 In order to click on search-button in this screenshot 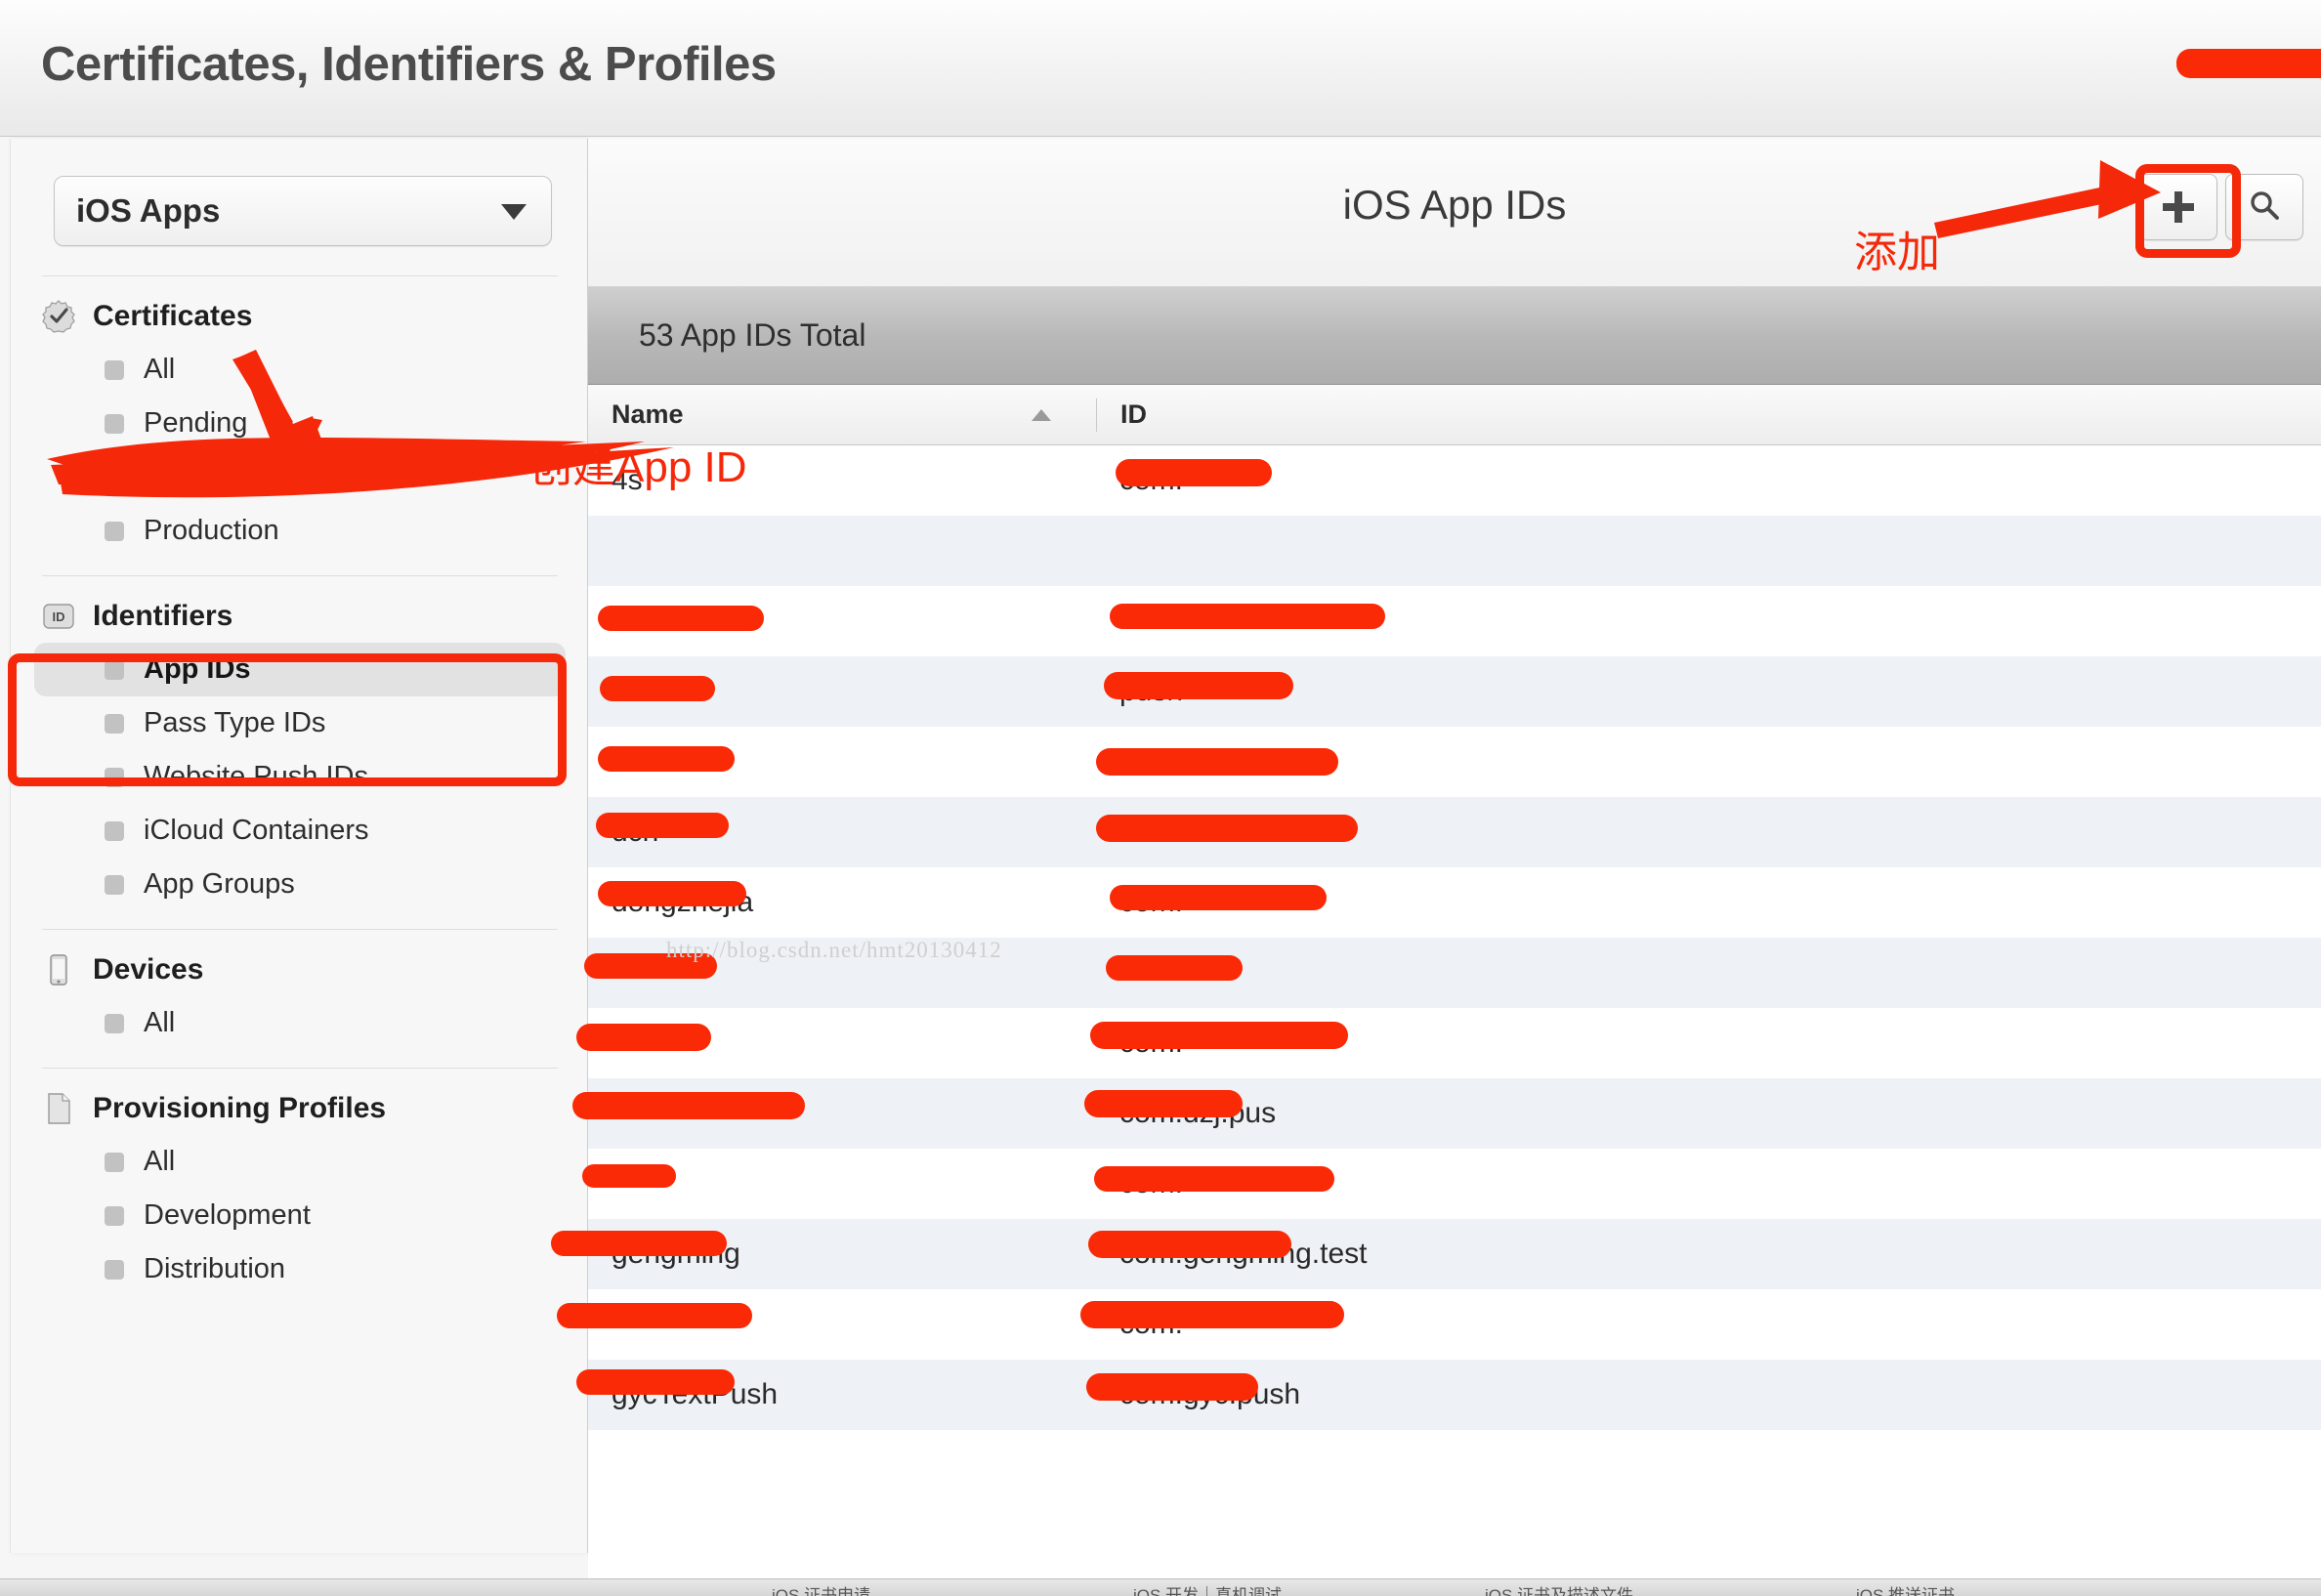, I will do `click(2264, 207)`.